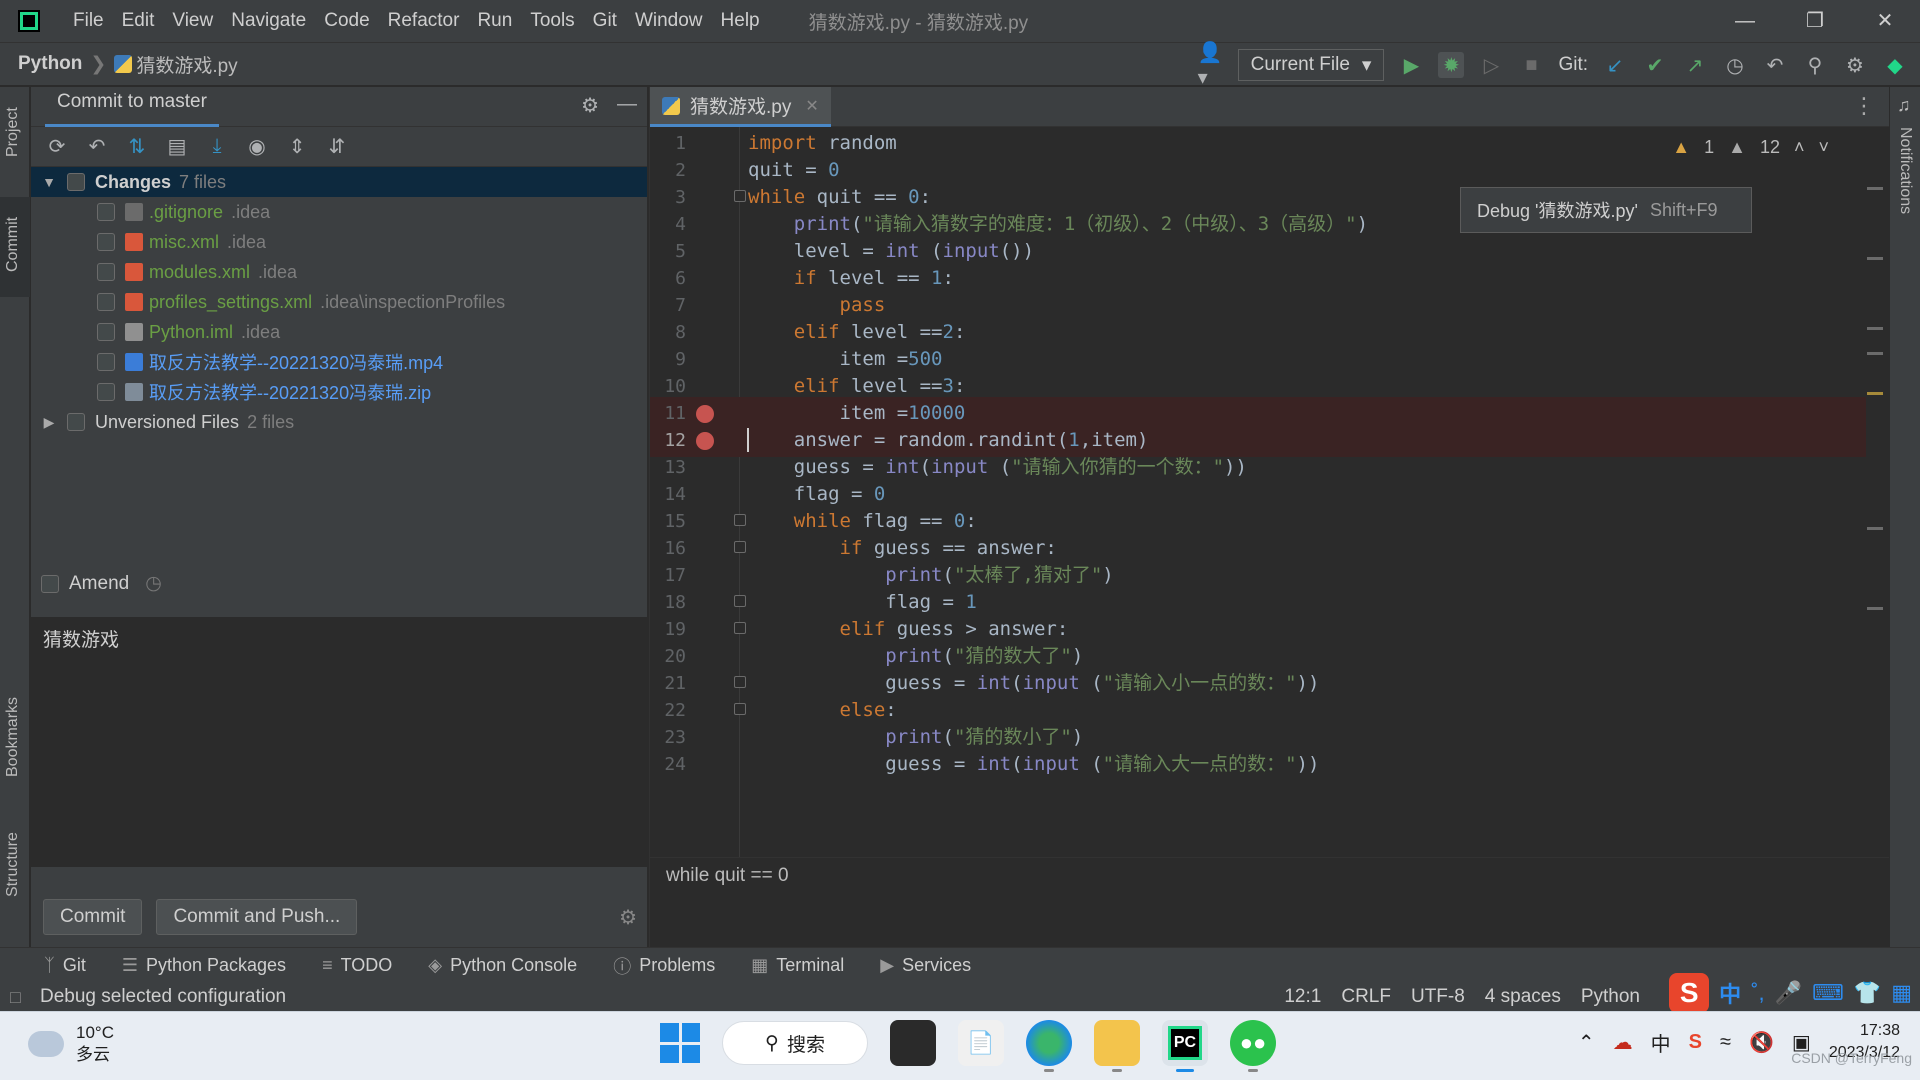 This screenshot has height=1080, width=1920. What do you see at coordinates (1905, 170) in the screenshot?
I see `stripe-notifications: Notifications` at bounding box center [1905, 170].